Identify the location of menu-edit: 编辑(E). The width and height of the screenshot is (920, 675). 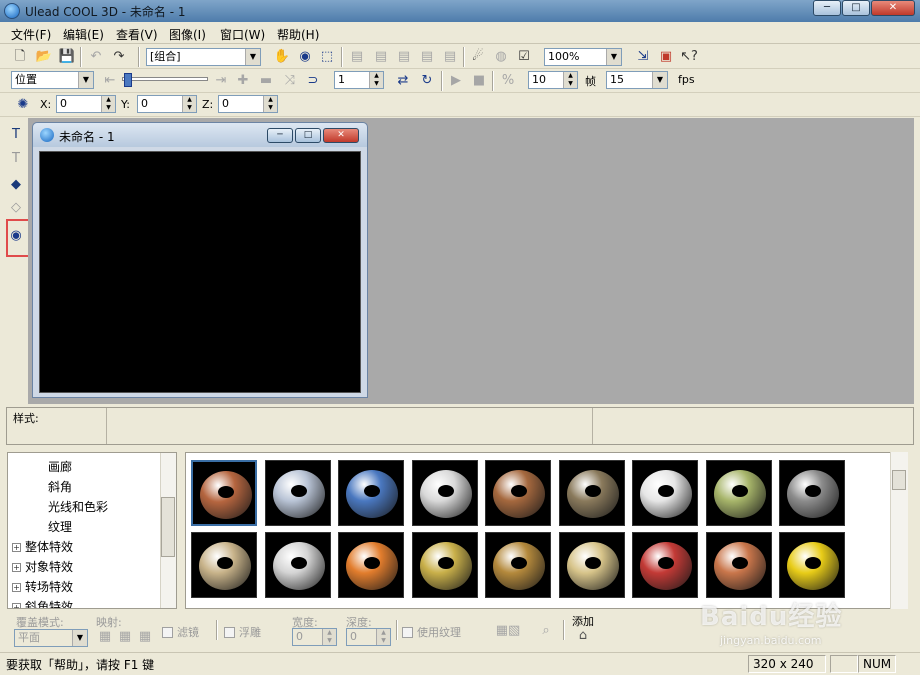
(83, 34).